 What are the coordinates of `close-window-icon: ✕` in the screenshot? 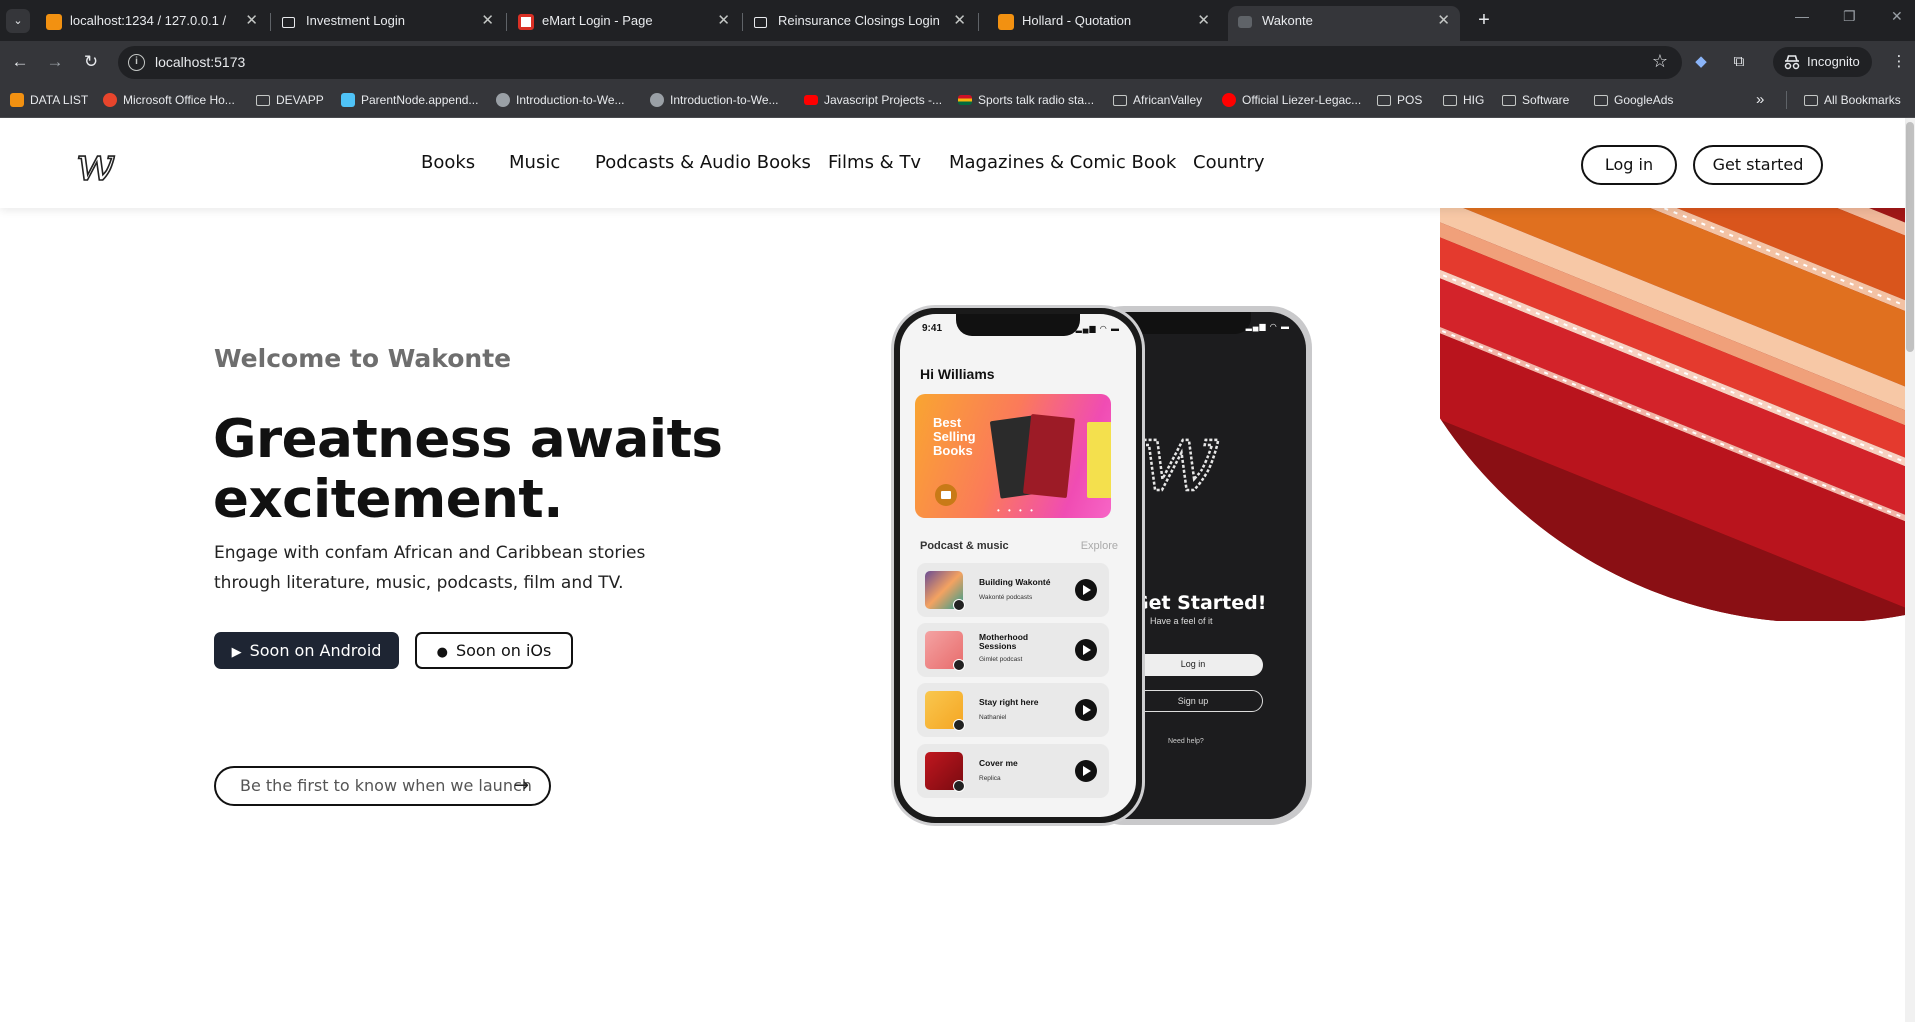 It's located at (1897, 16).